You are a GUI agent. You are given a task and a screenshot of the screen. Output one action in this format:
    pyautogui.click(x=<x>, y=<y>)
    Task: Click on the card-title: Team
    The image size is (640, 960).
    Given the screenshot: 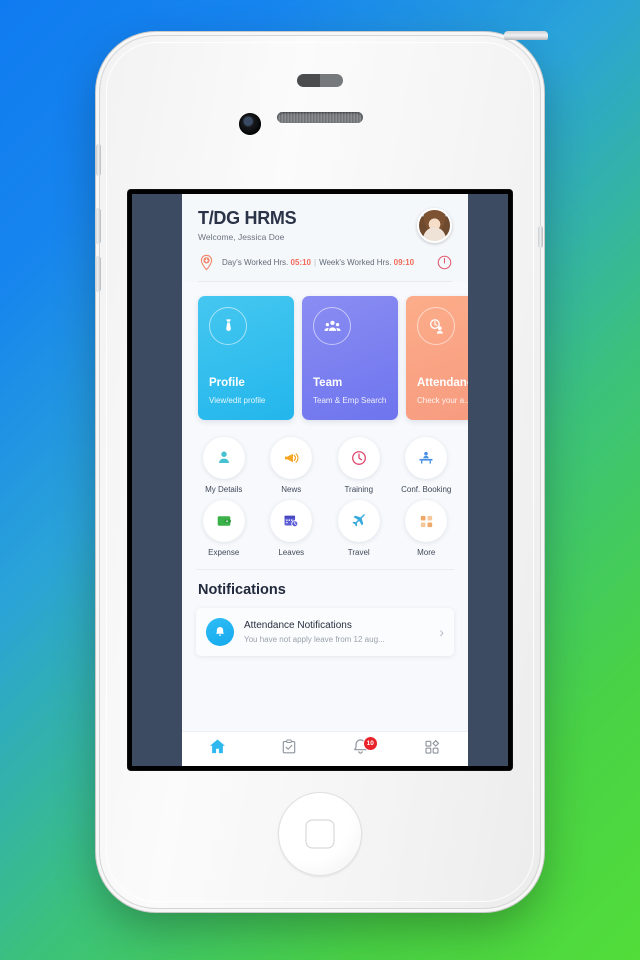 What is the action you would take?
    pyautogui.click(x=328, y=383)
    